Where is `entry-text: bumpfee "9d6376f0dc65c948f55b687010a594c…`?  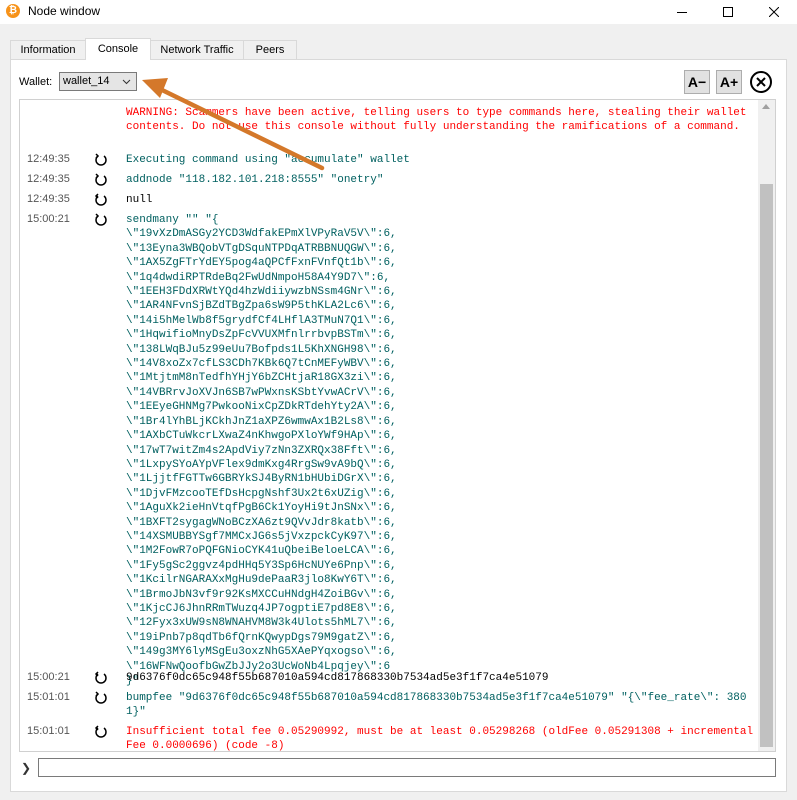
entry-text: bumpfee "9d6376f0dc65c948f55b687010a594c… is located at coordinates (436, 705).